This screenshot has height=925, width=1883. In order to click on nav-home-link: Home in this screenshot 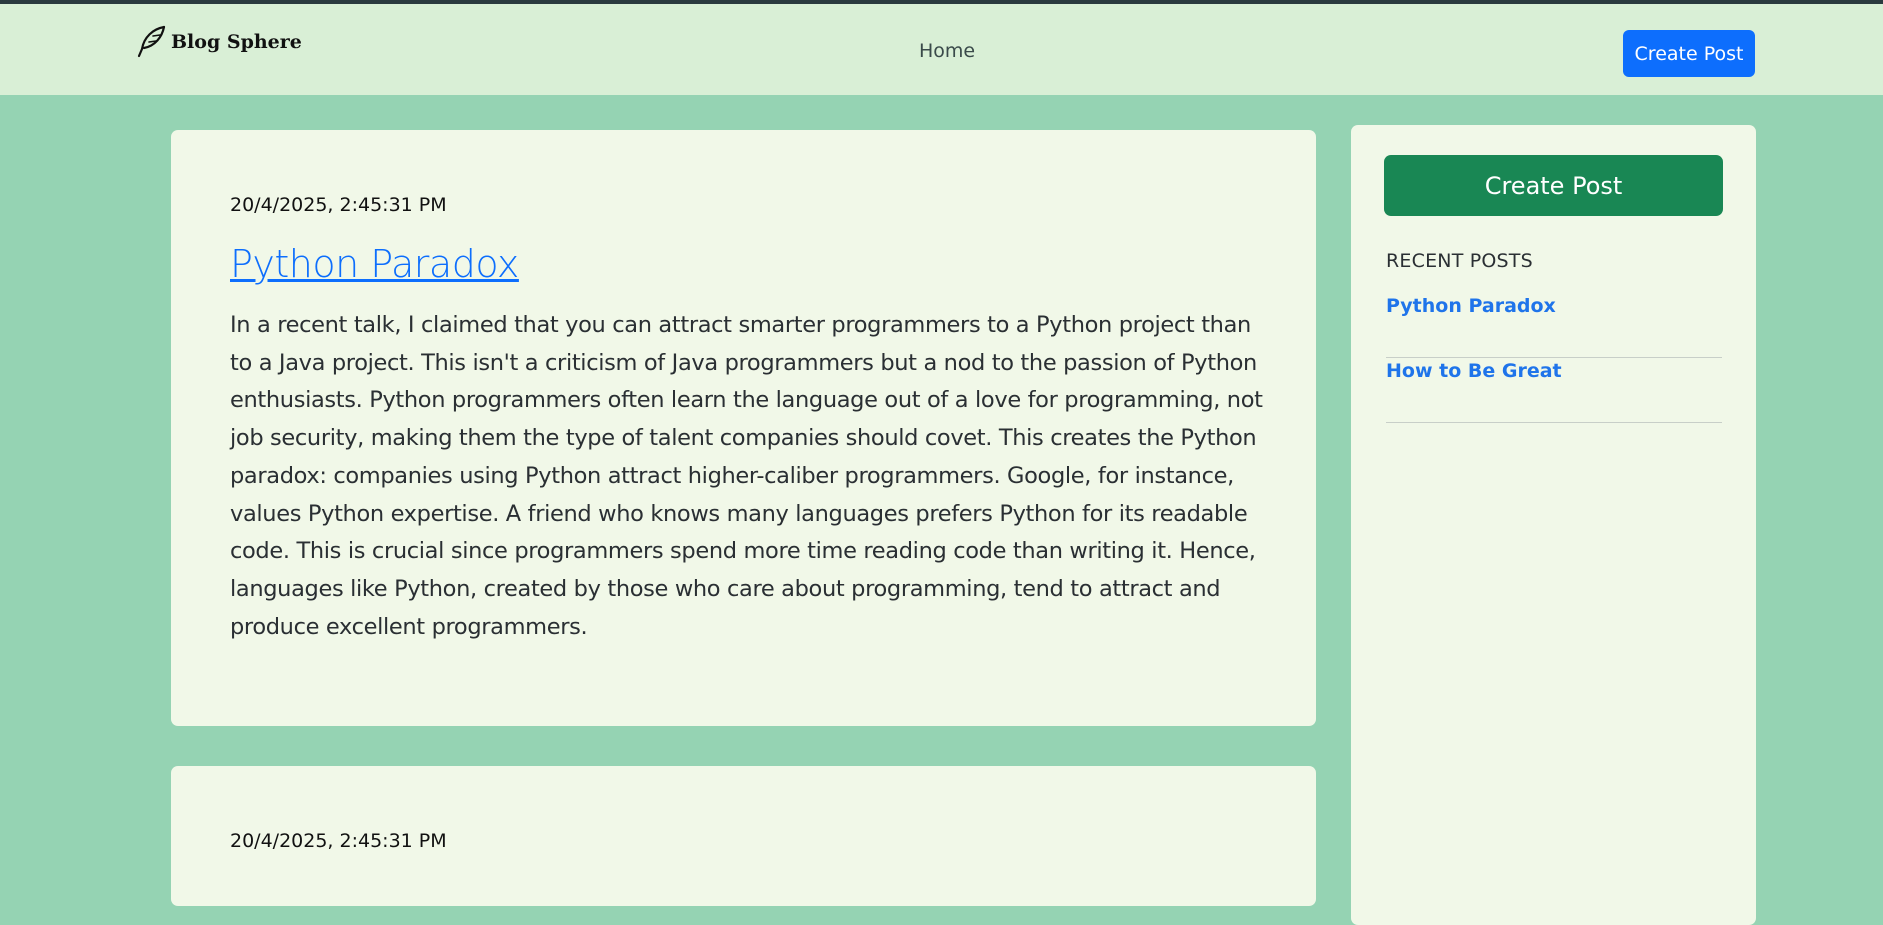, I will do `click(947, 51)`.